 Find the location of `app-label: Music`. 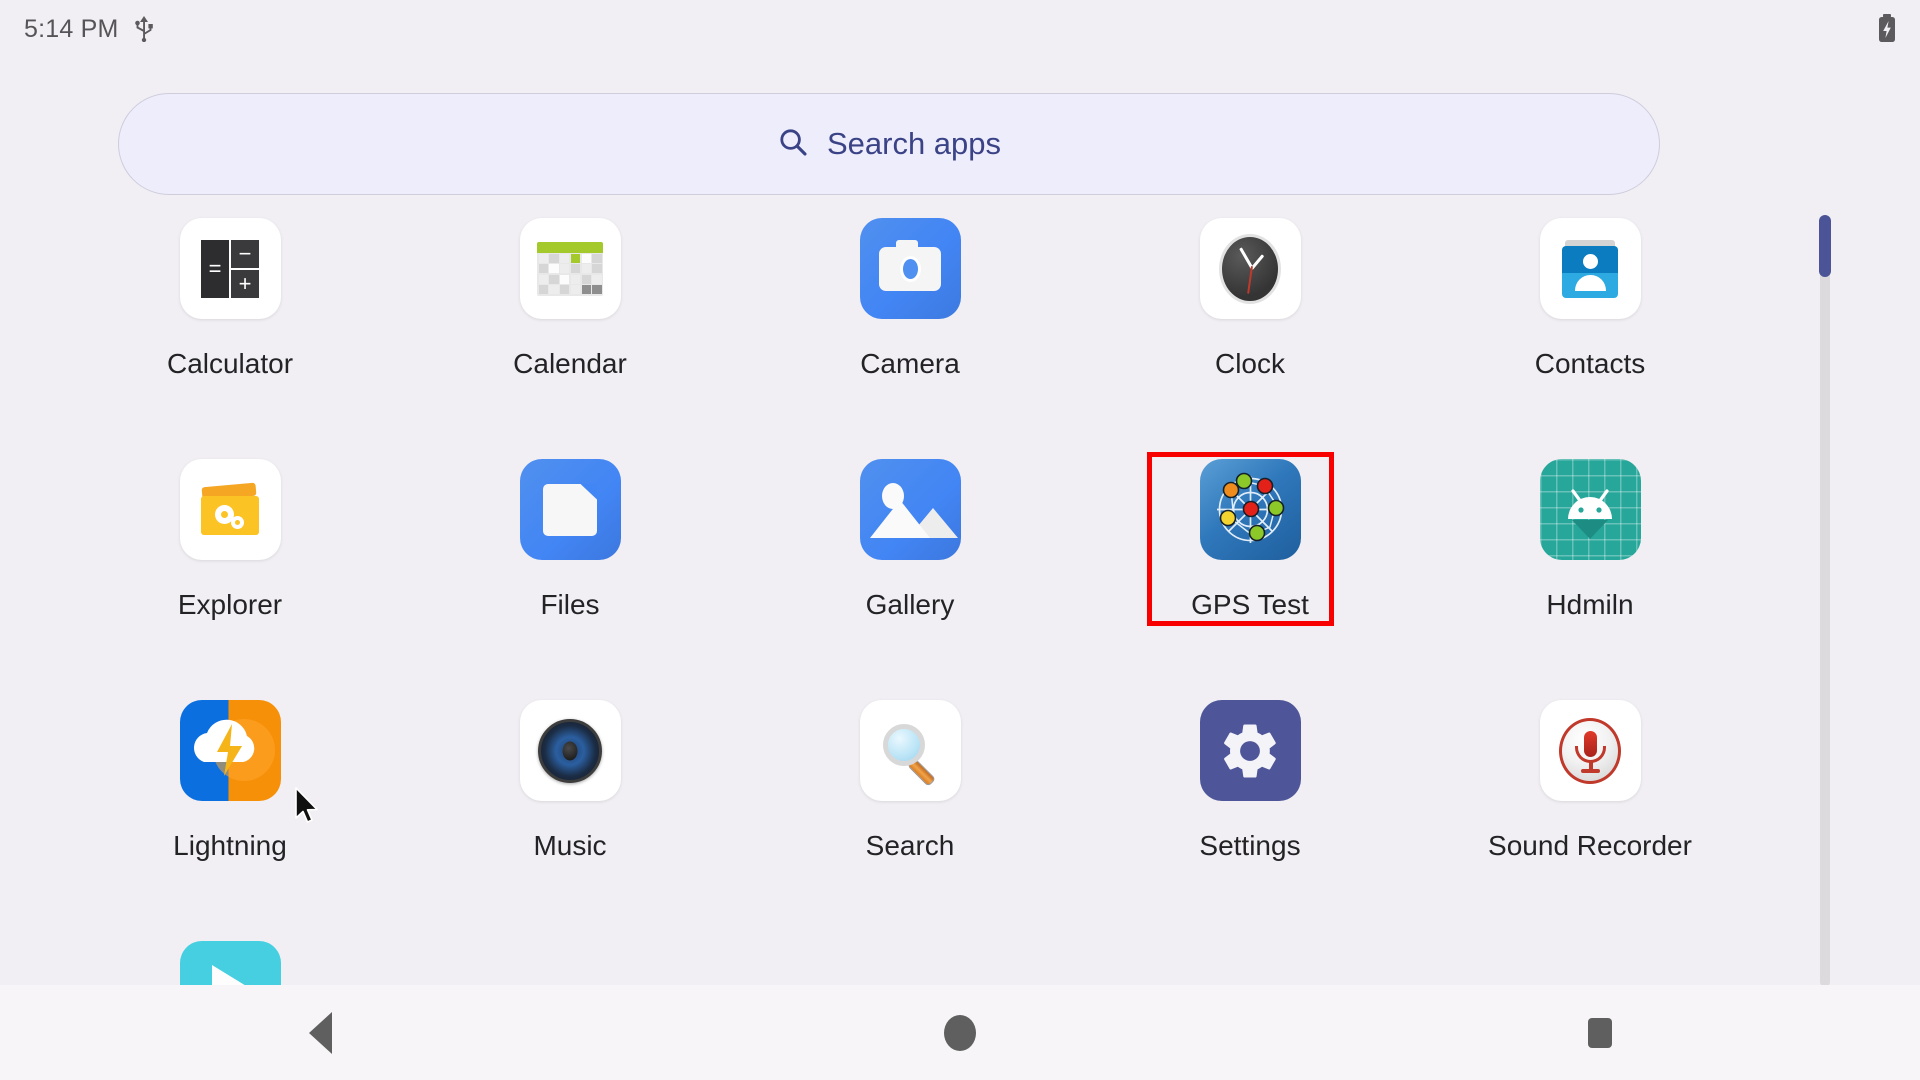

app-label: Music is located at coordinates (570, 845).